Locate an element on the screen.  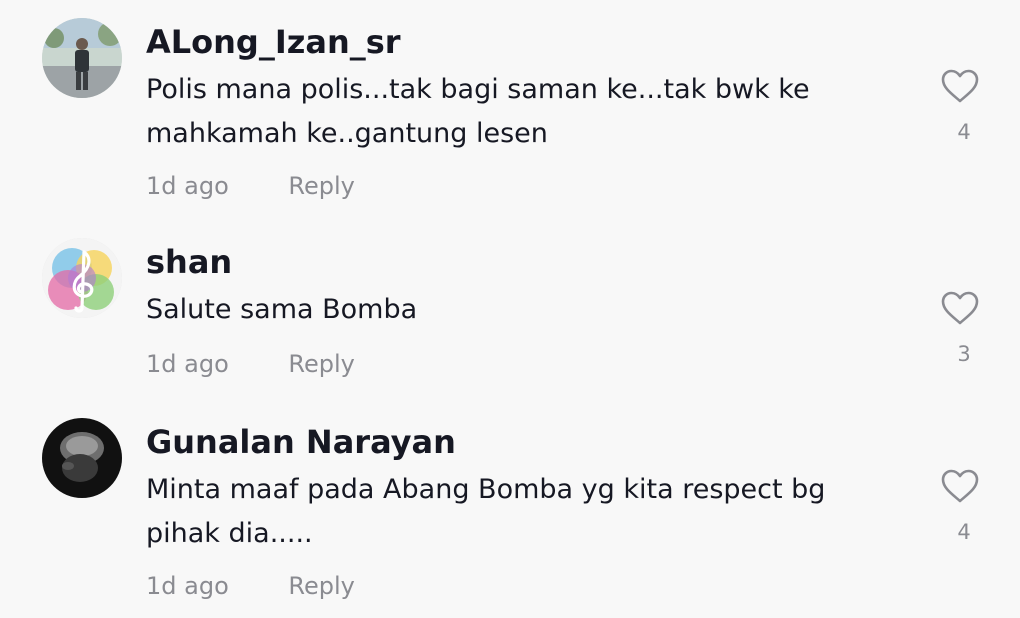
avatar-portrait-icon is located at coordinates (82, 458).